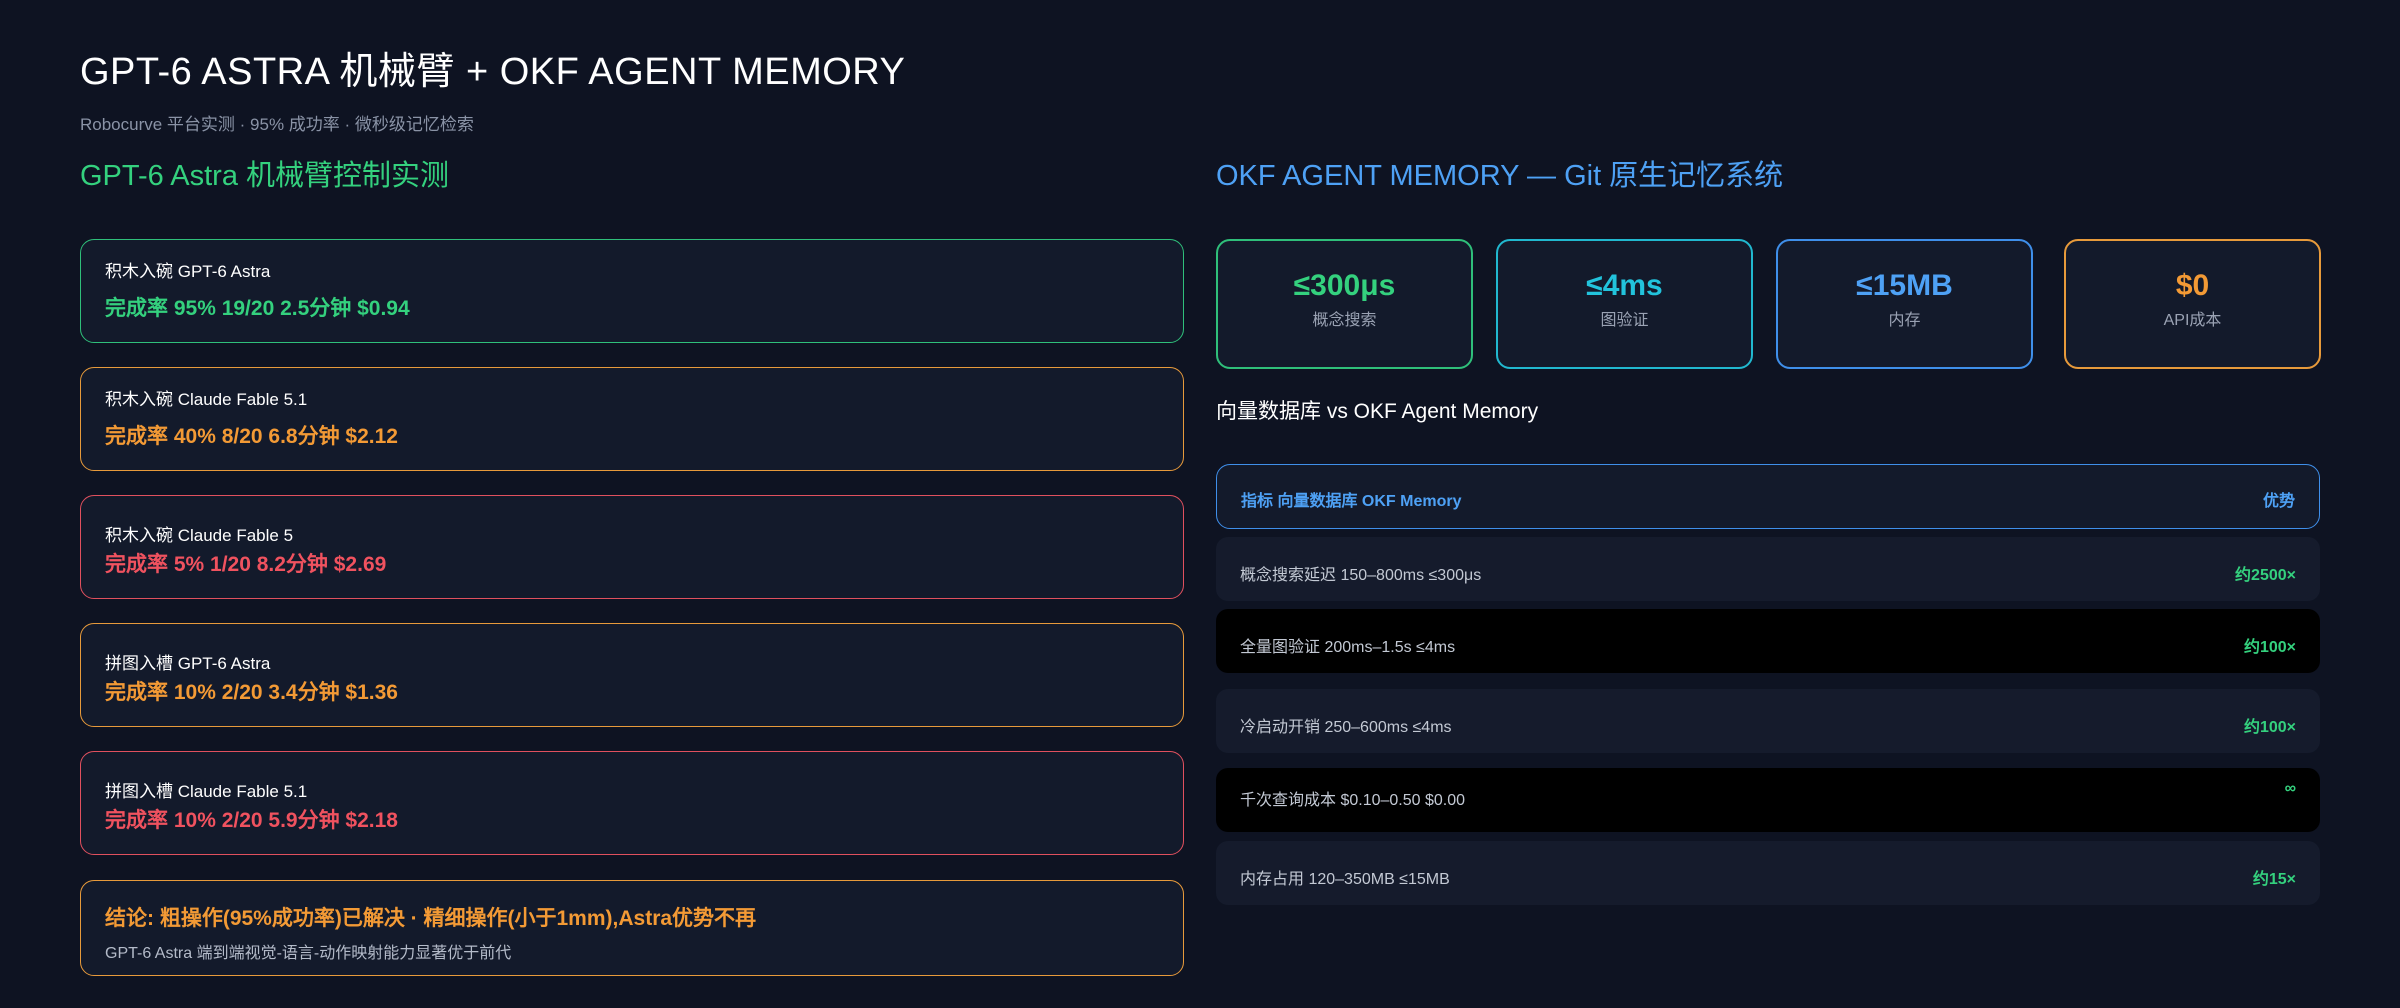  What do you see at coordinates (1345, 879) in the screenshot?
I see `row-label: 内存占用 120–350MB ≤15MB` at bounding box center [1345, 879].